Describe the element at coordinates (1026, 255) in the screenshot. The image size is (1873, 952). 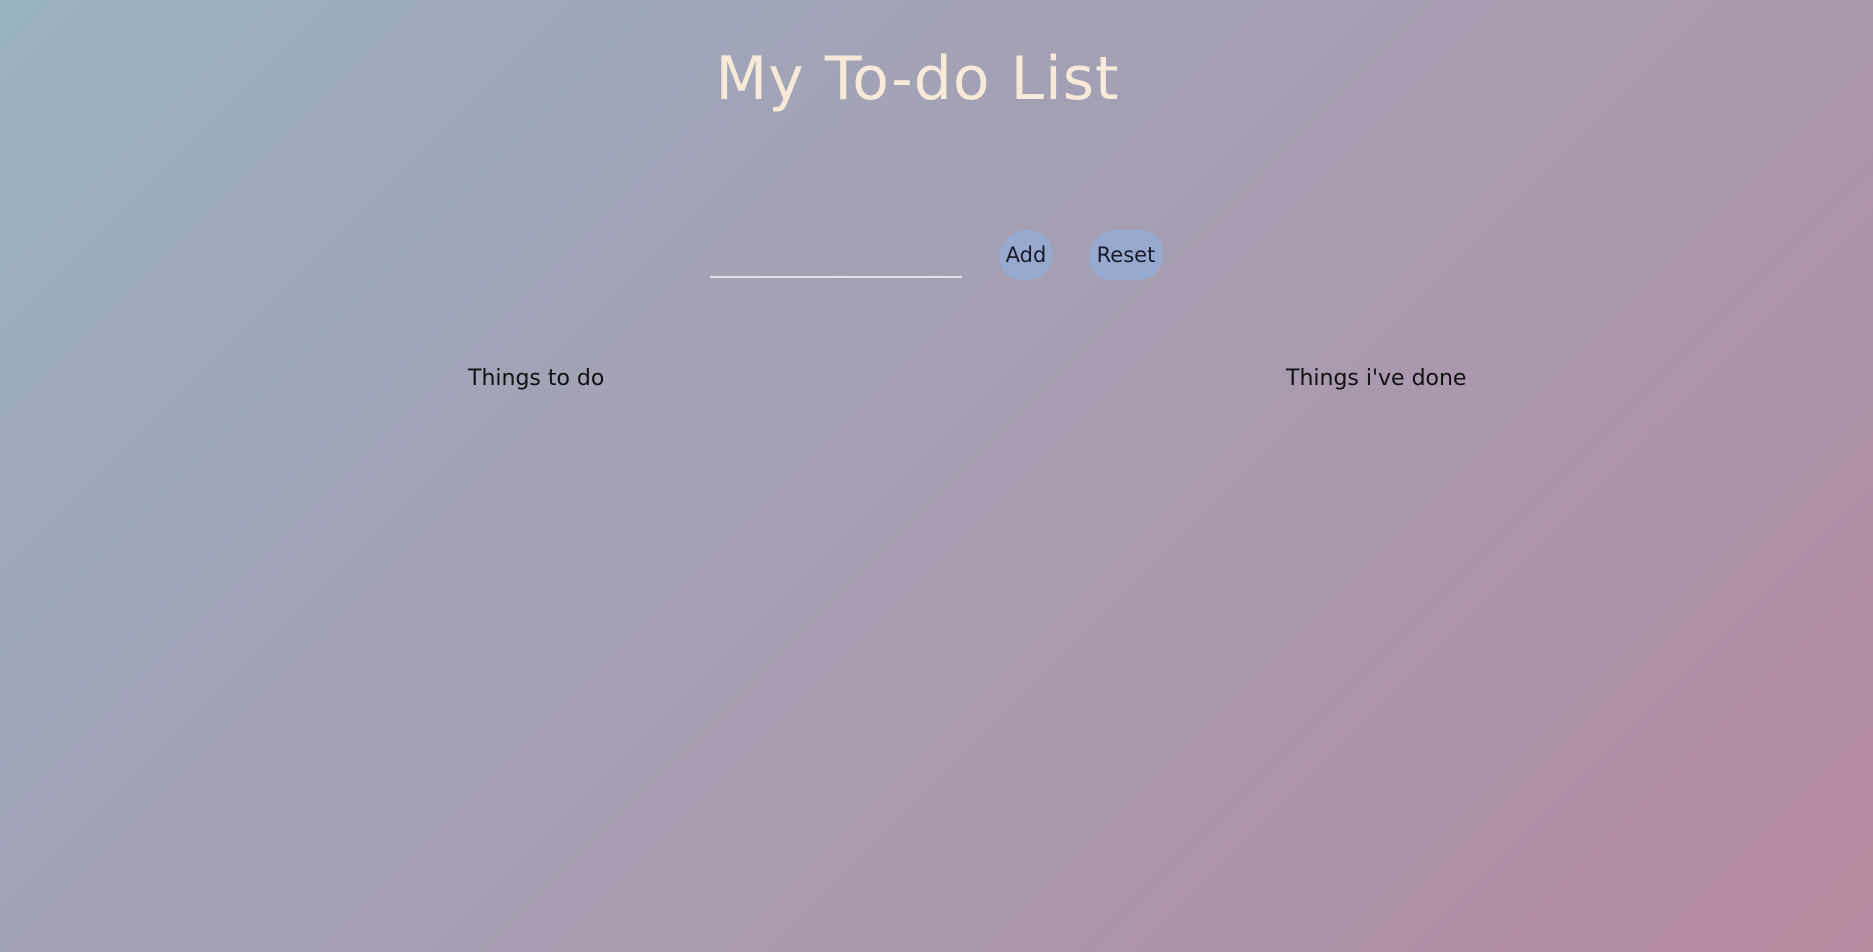
I see `add-button: Add` at that location.